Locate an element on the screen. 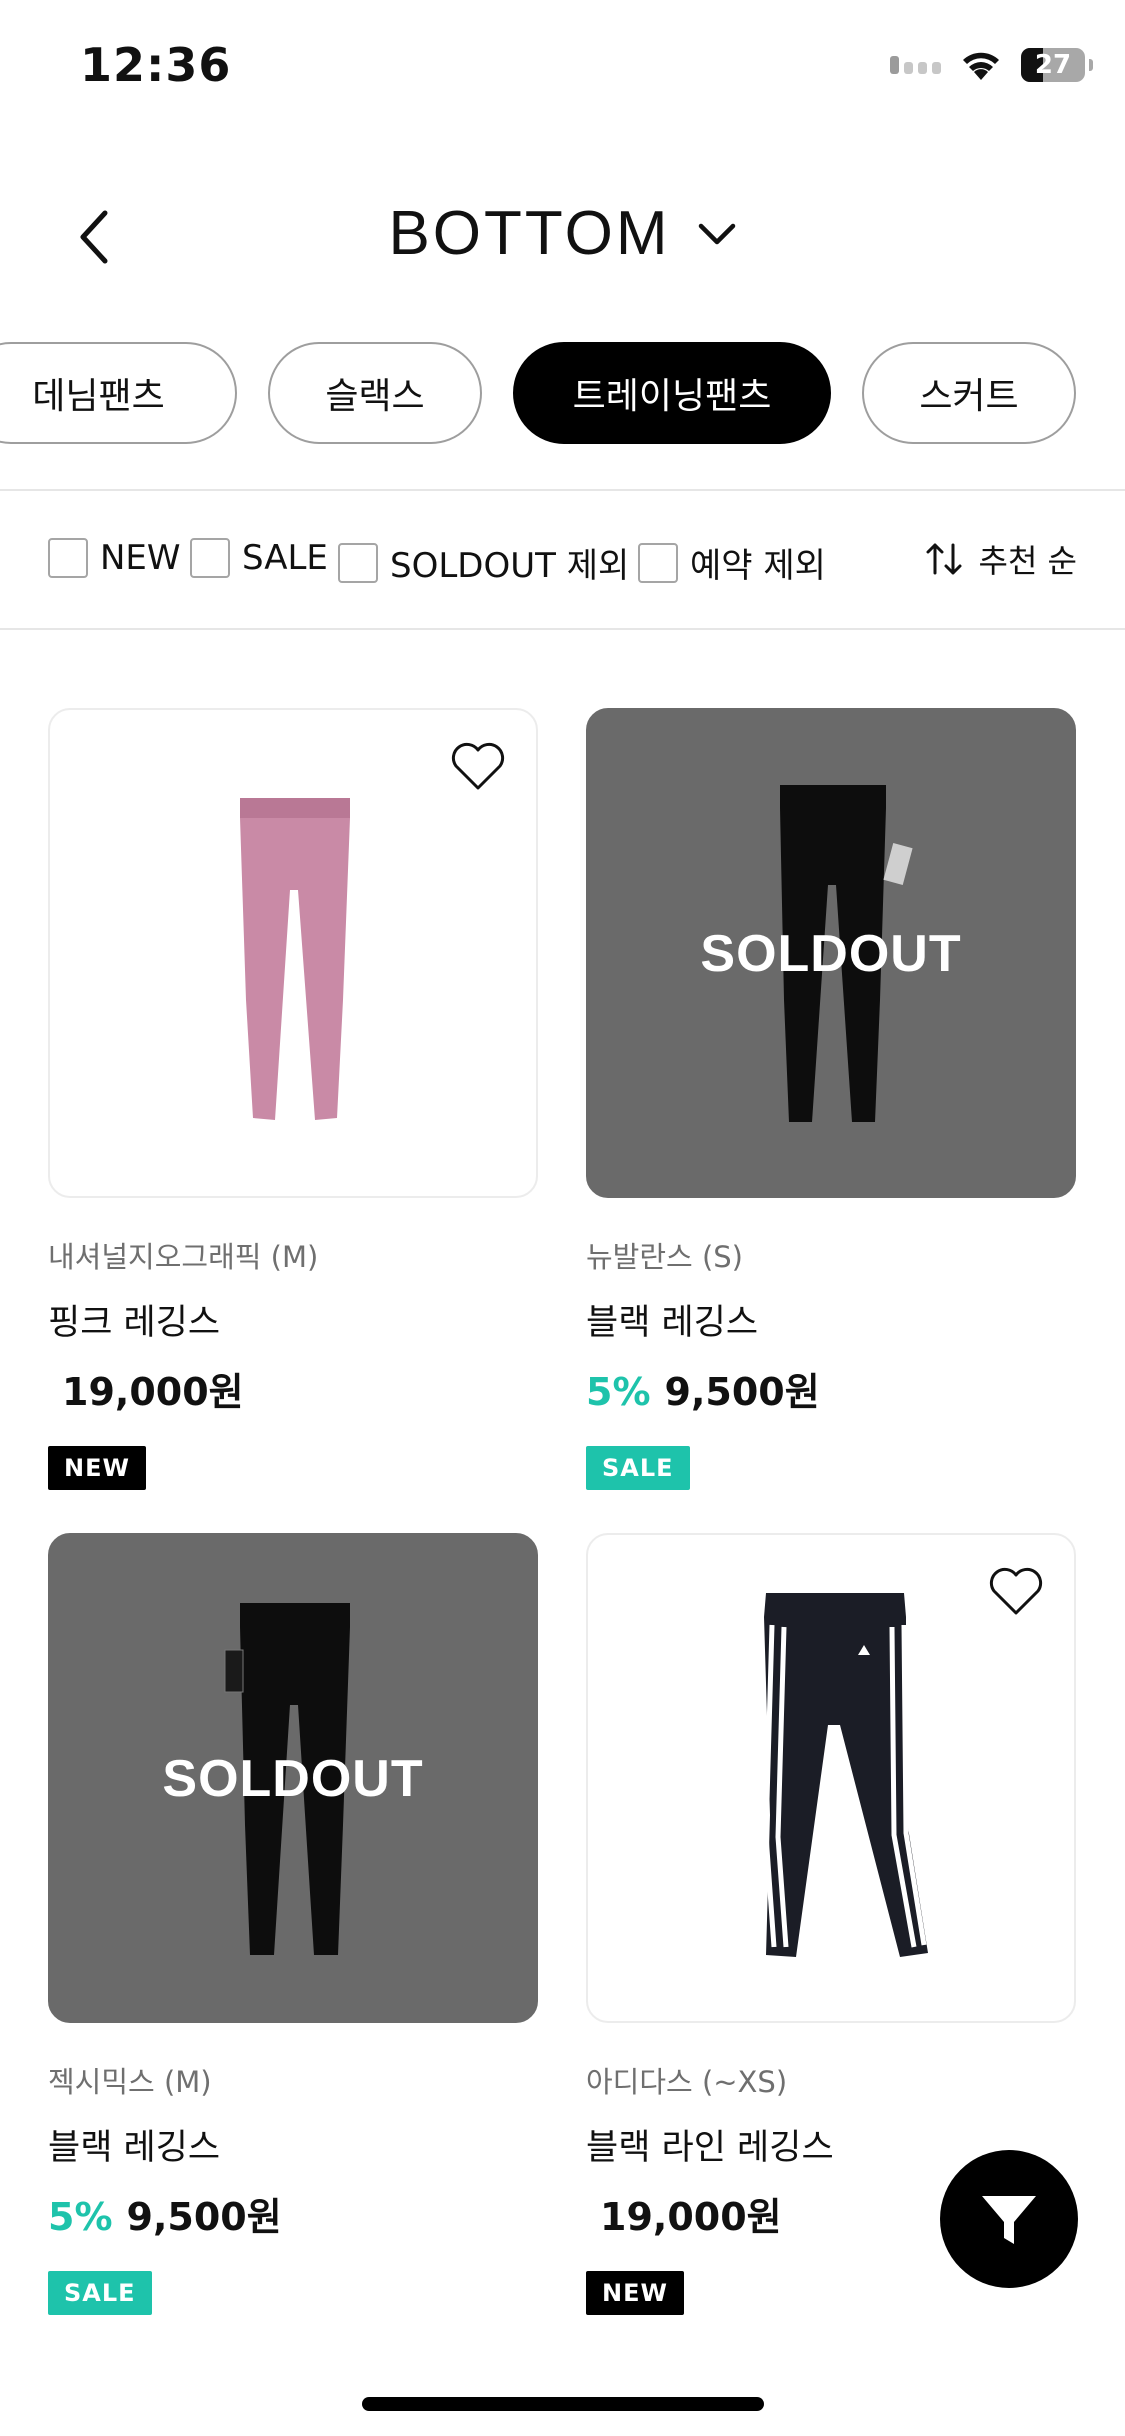  price-row: 19,000원 is located at coordinates (293, 1388).